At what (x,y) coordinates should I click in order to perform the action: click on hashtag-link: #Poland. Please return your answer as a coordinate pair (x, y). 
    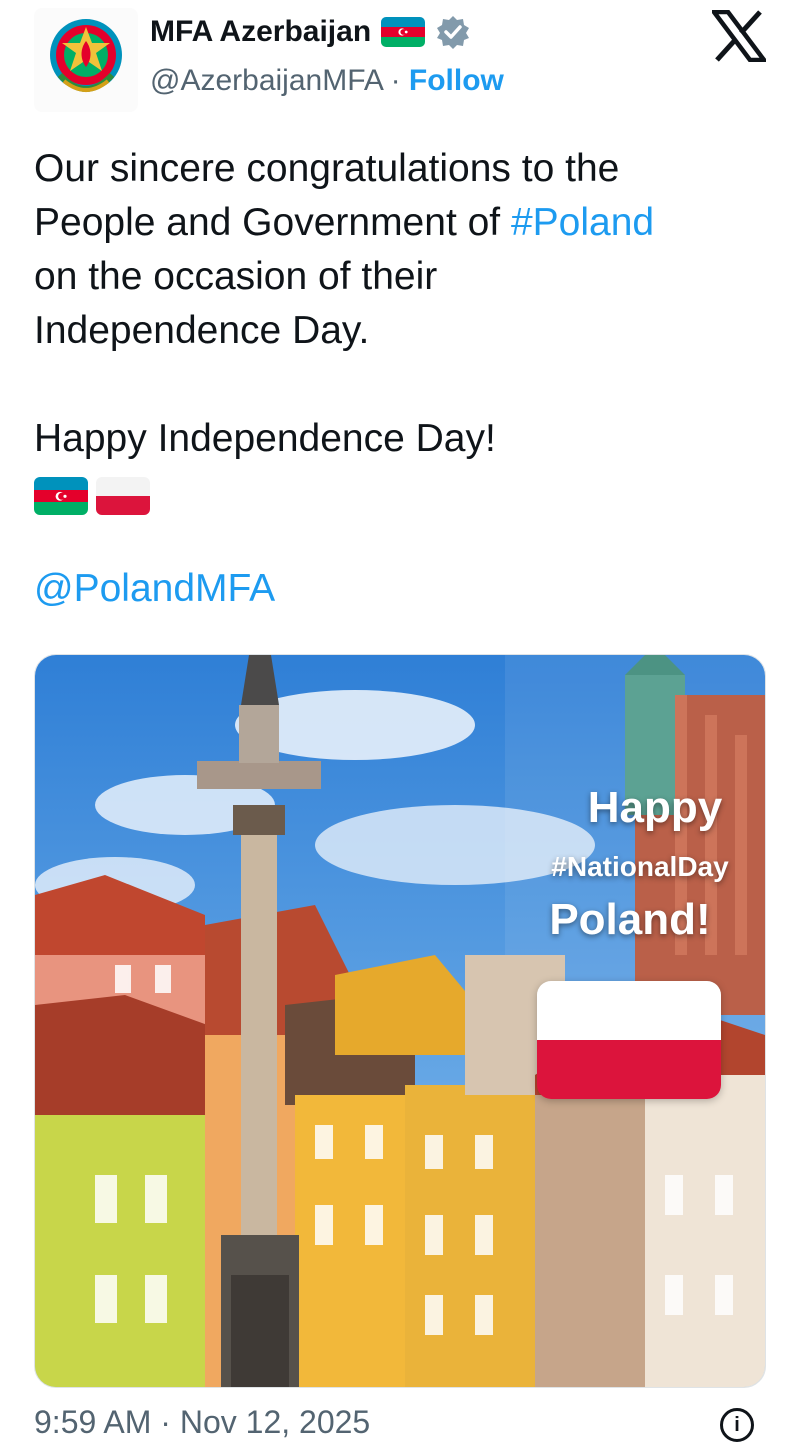
    Looking at the image, I should click on (582, 222).